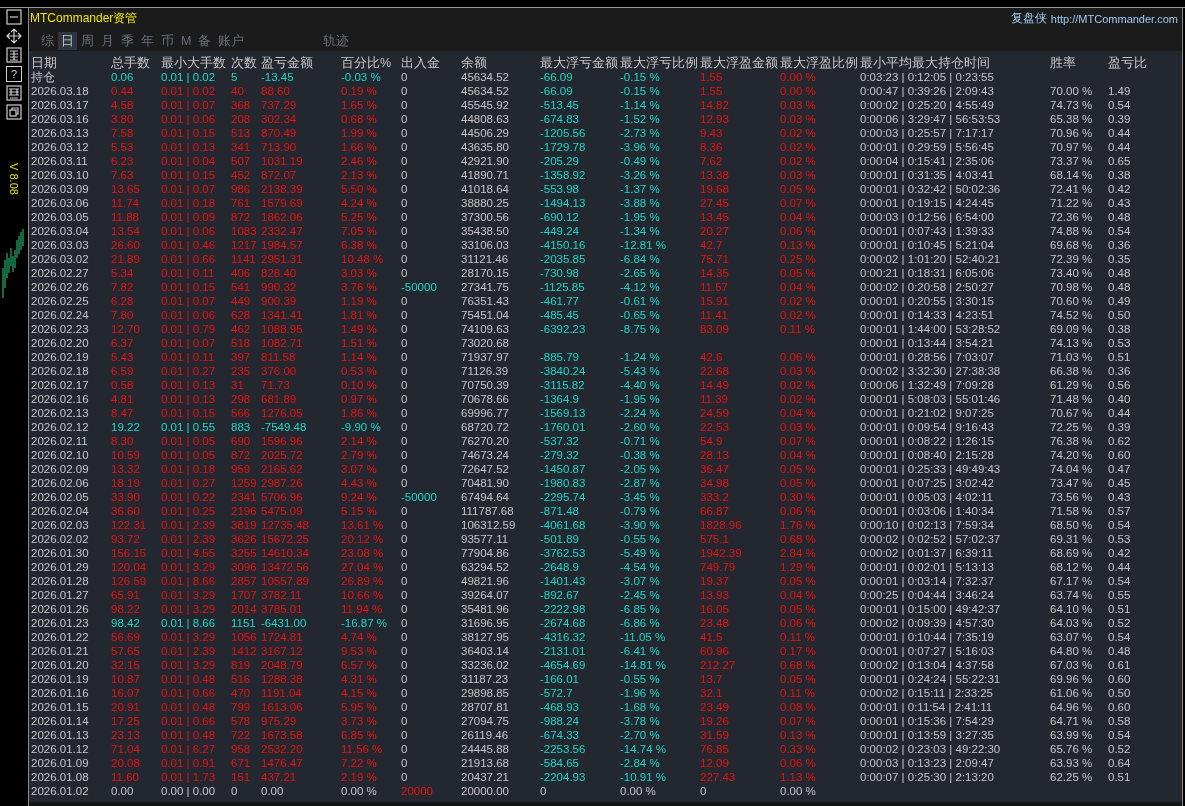 The width and height of the screenshot is (1185, 806). Describe the element at coordinates (927, 637) in the screenshot. I see `table-cell: 0:00:01 | 0:10:44 | 7:35:19` at that location.